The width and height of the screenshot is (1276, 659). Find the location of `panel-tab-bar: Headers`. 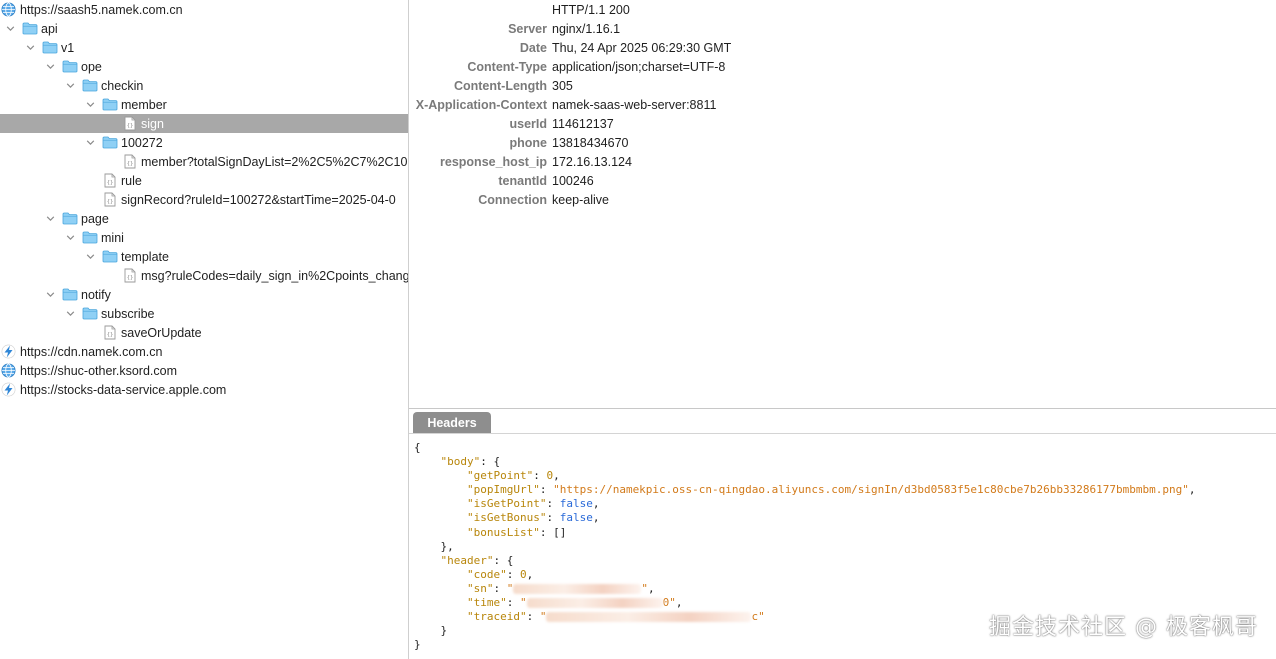

panel-tab-bar: Headers is located at coordinates (842, 421).